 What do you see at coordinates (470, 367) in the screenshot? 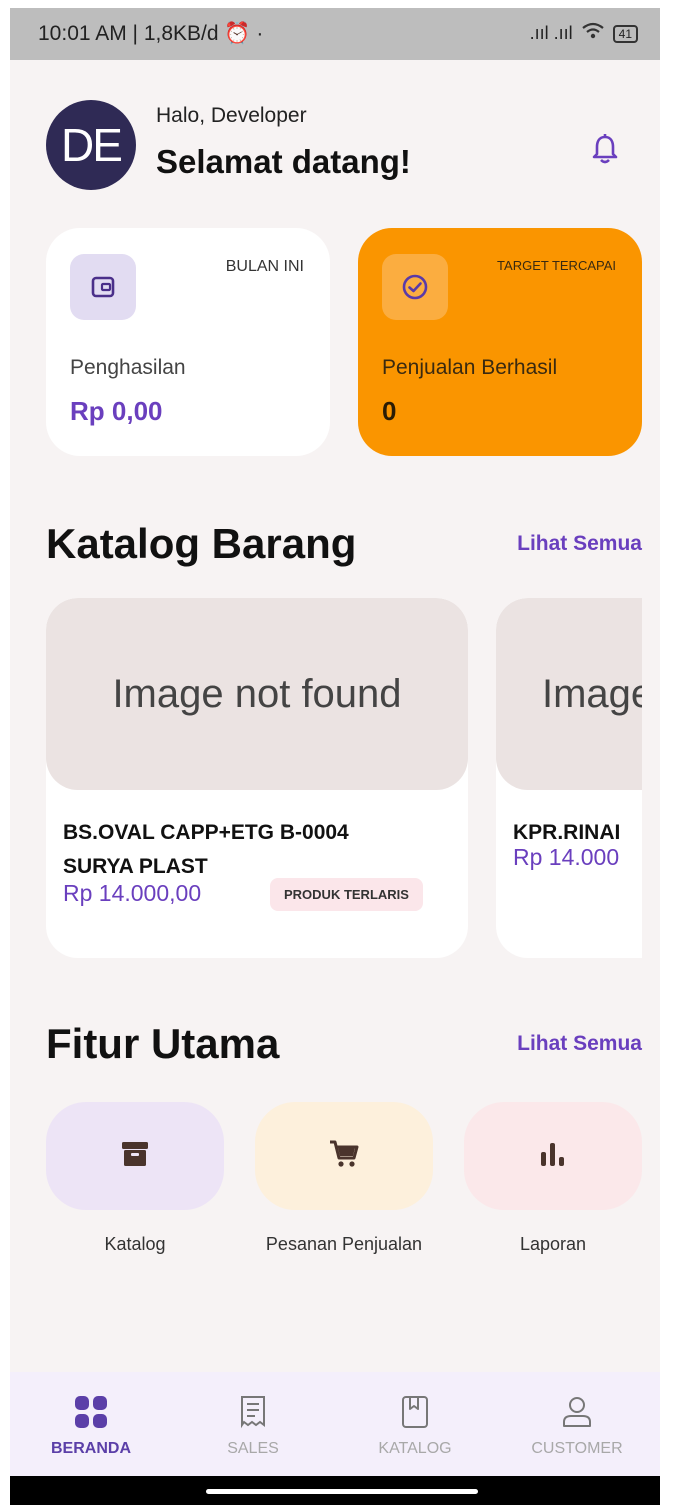
I see `sales-label: Penjualan Berhasil` at bounding box center [470, 367].